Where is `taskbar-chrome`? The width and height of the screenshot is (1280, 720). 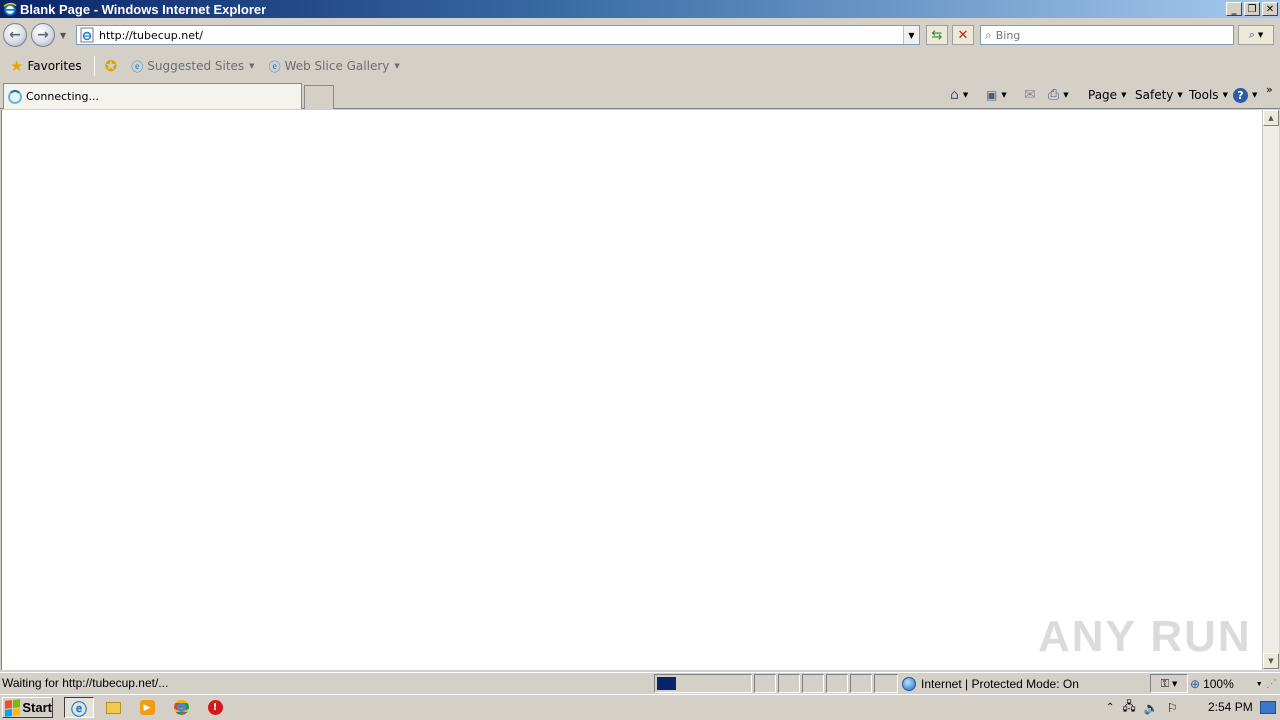 taskbar-chrome is located at coordinates (181, 707).